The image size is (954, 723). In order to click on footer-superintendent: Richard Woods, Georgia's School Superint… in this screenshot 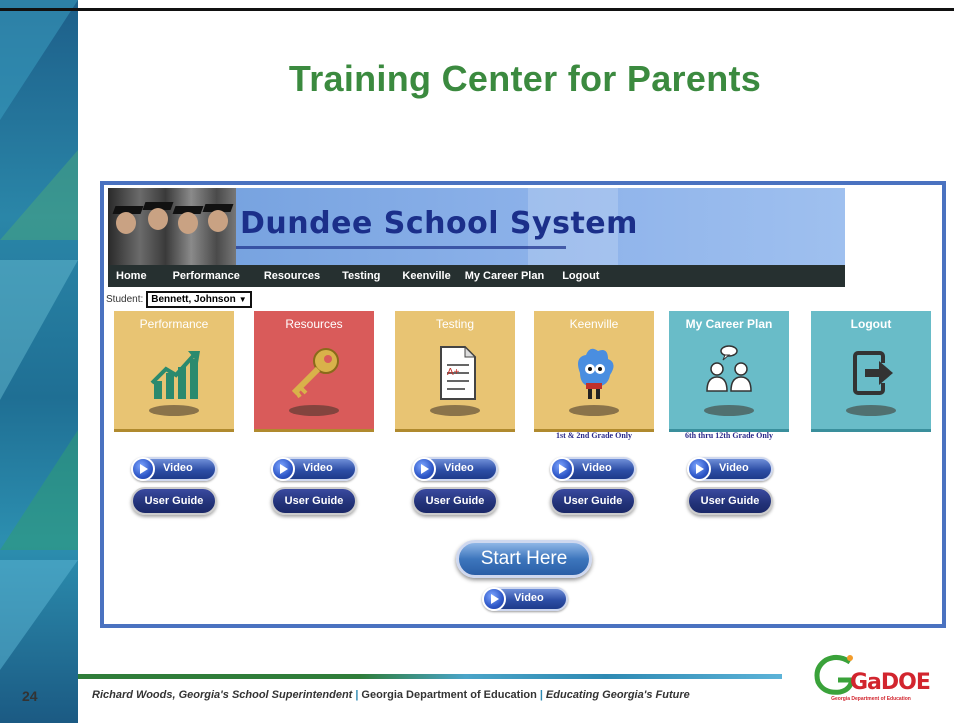, I will do `click(222, 695)`.